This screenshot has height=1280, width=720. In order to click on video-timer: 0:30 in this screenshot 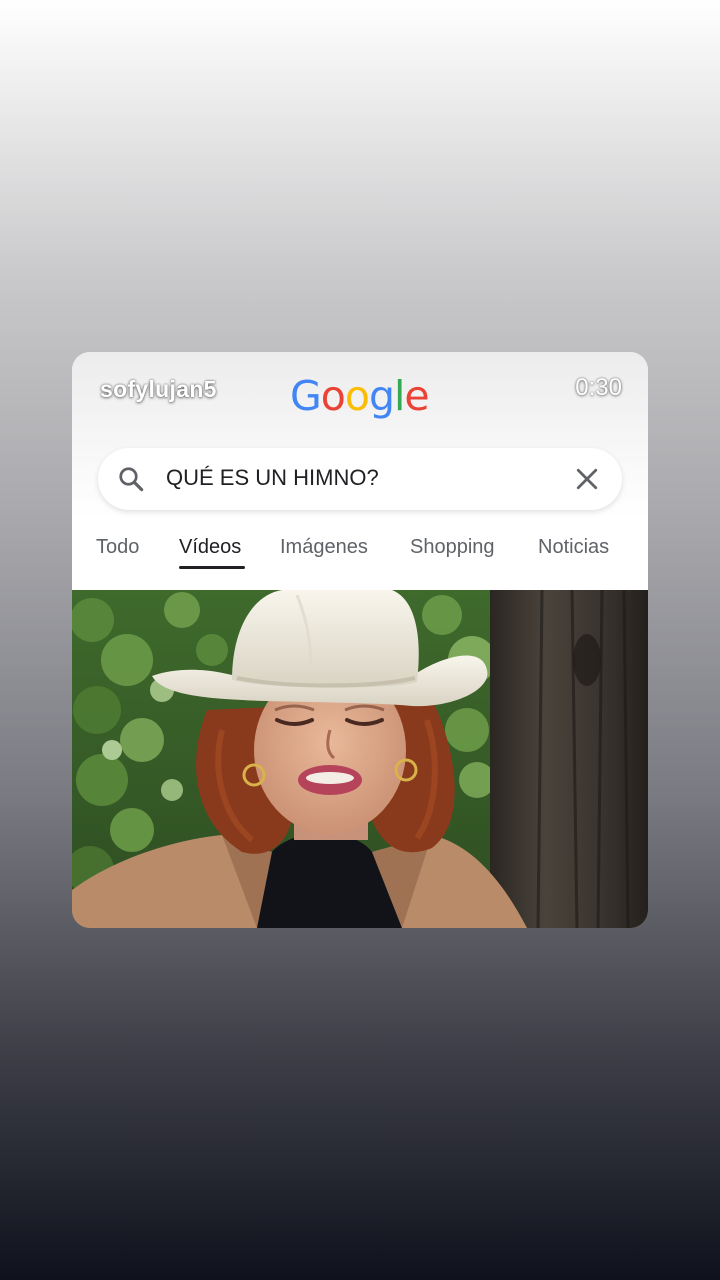, I will do `click(598, 387)`.